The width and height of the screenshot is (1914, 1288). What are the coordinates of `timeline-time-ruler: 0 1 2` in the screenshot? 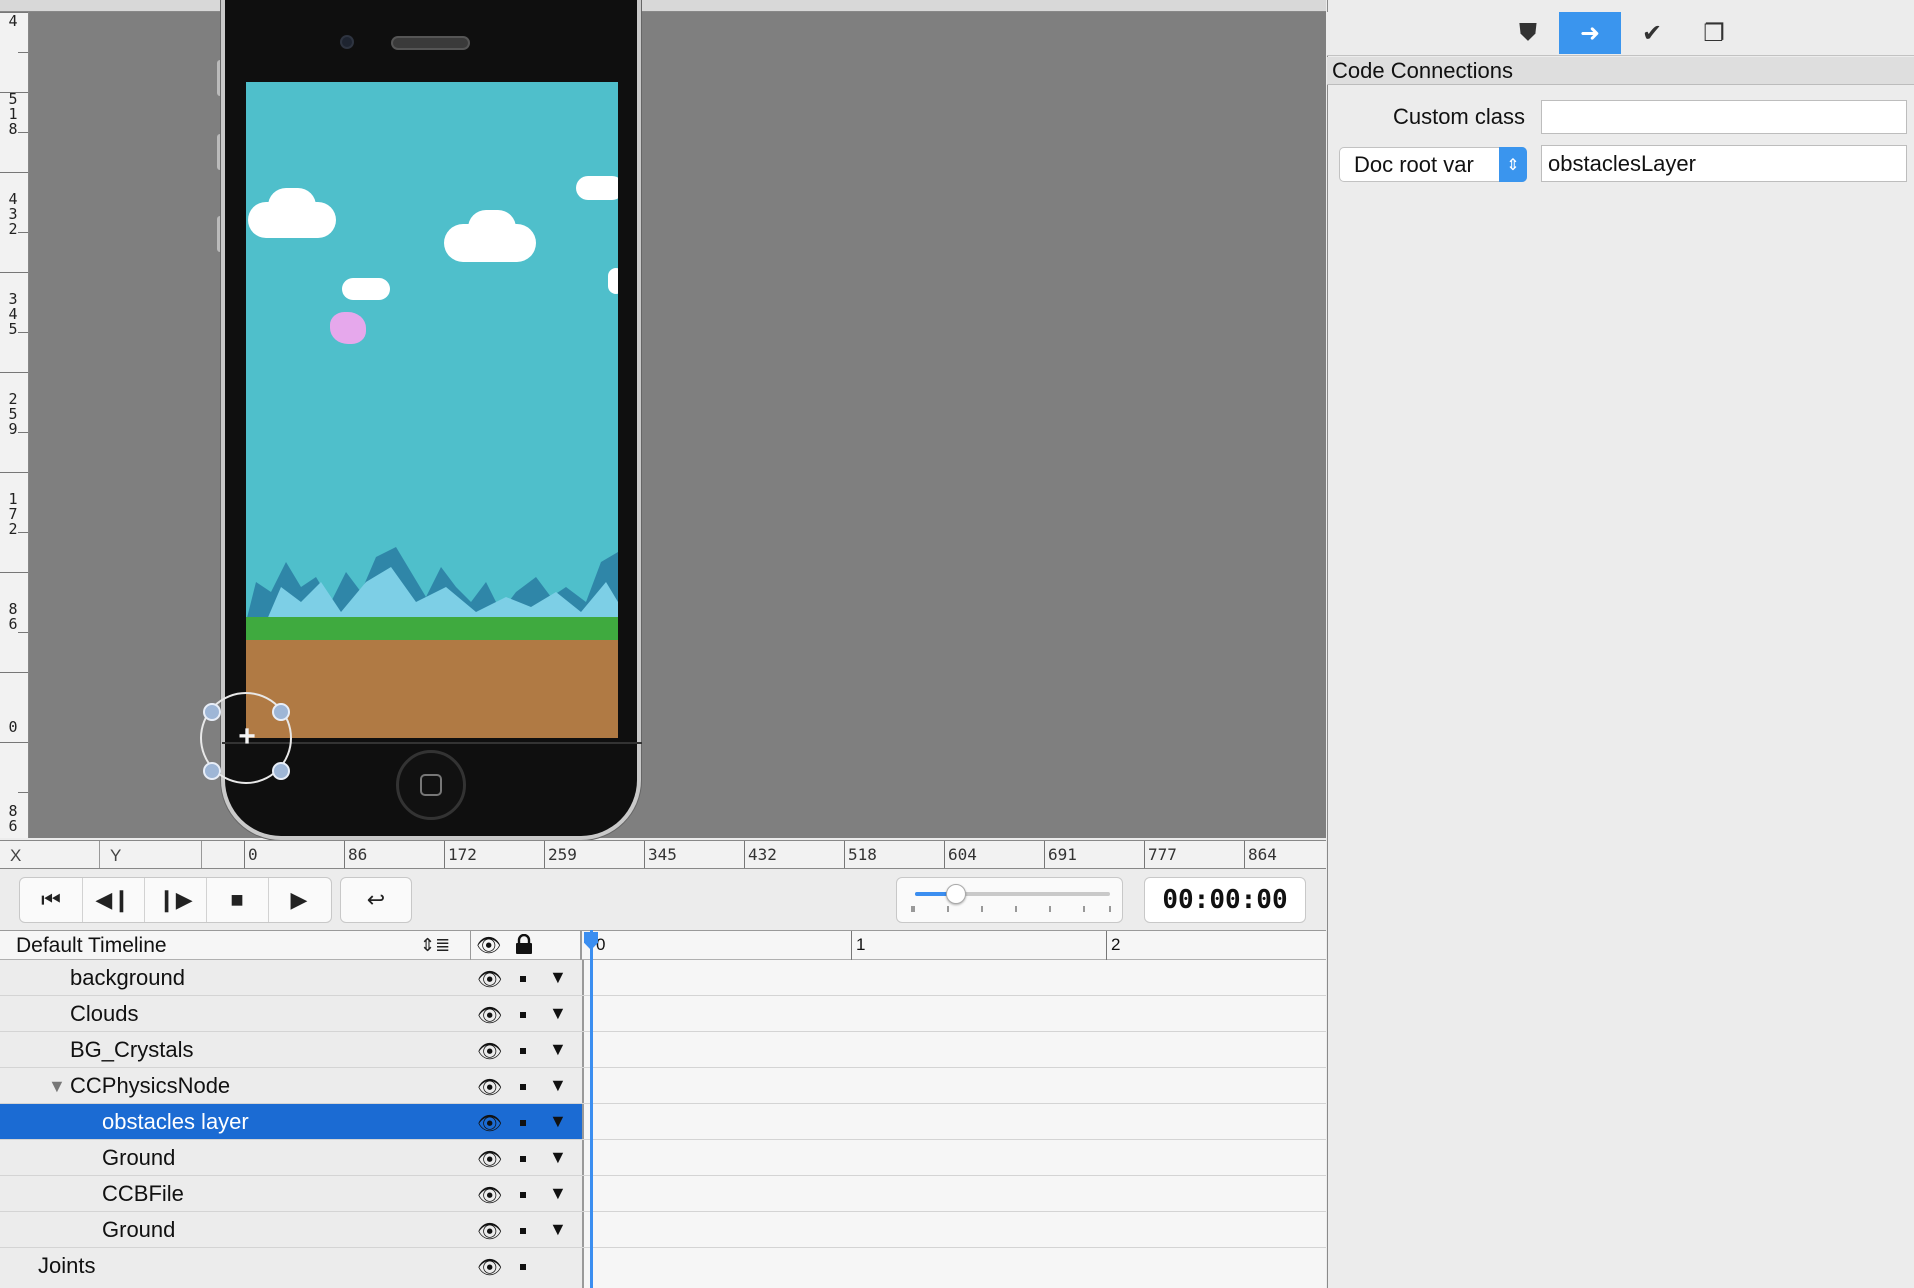 It's located at (956, 945).